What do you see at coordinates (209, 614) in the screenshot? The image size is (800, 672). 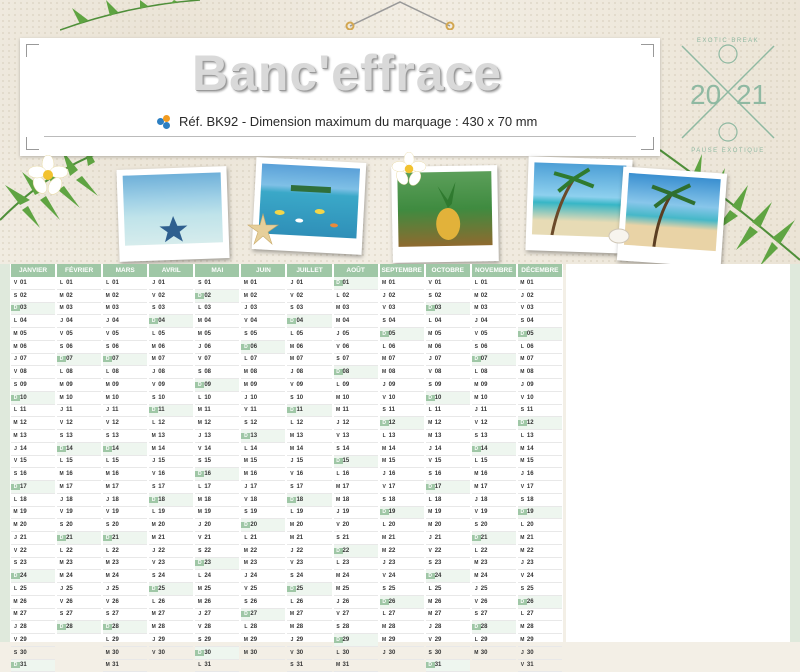 I see `day-number: 27` at bounding box center [209, 614].